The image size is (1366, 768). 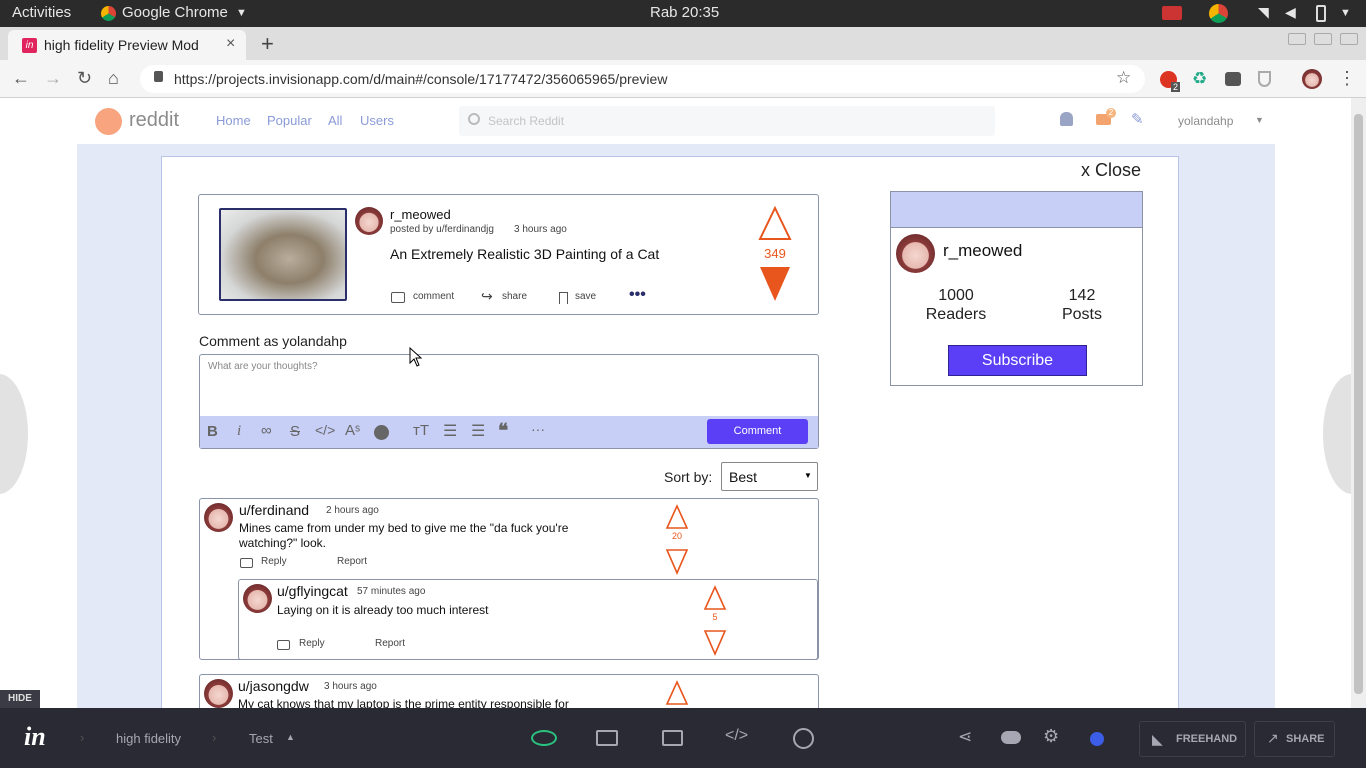 What do you see at coordinates (41, 12) in the screenshot?
I see `activities-button: Activities` at bounding box center [41, 12].